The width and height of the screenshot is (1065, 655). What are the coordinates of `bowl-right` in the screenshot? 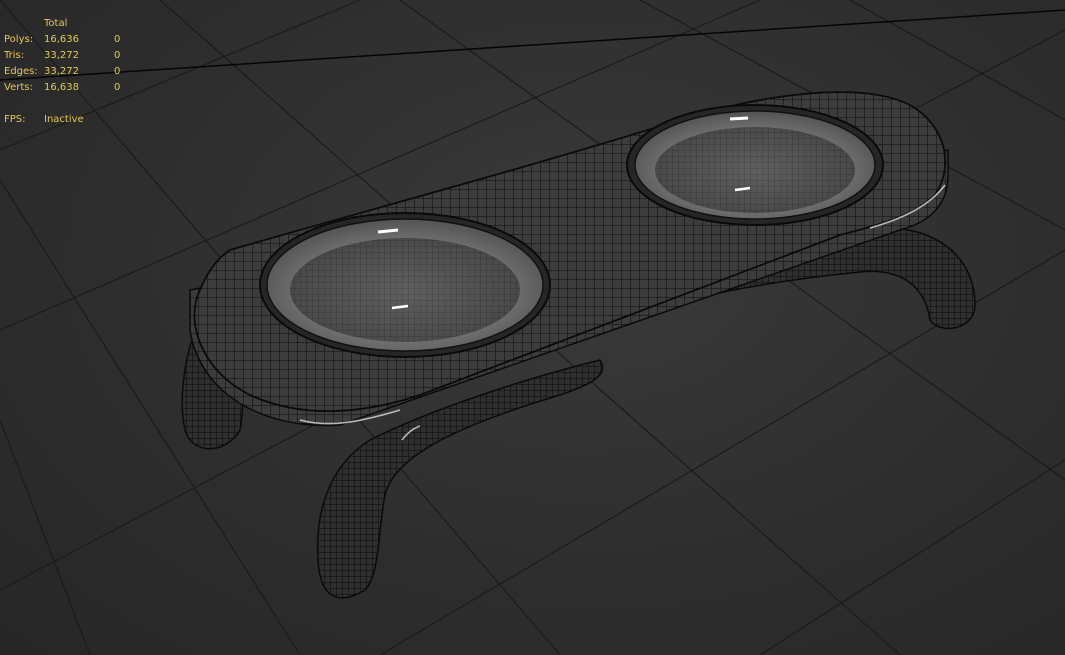 It's located at (755, 165).